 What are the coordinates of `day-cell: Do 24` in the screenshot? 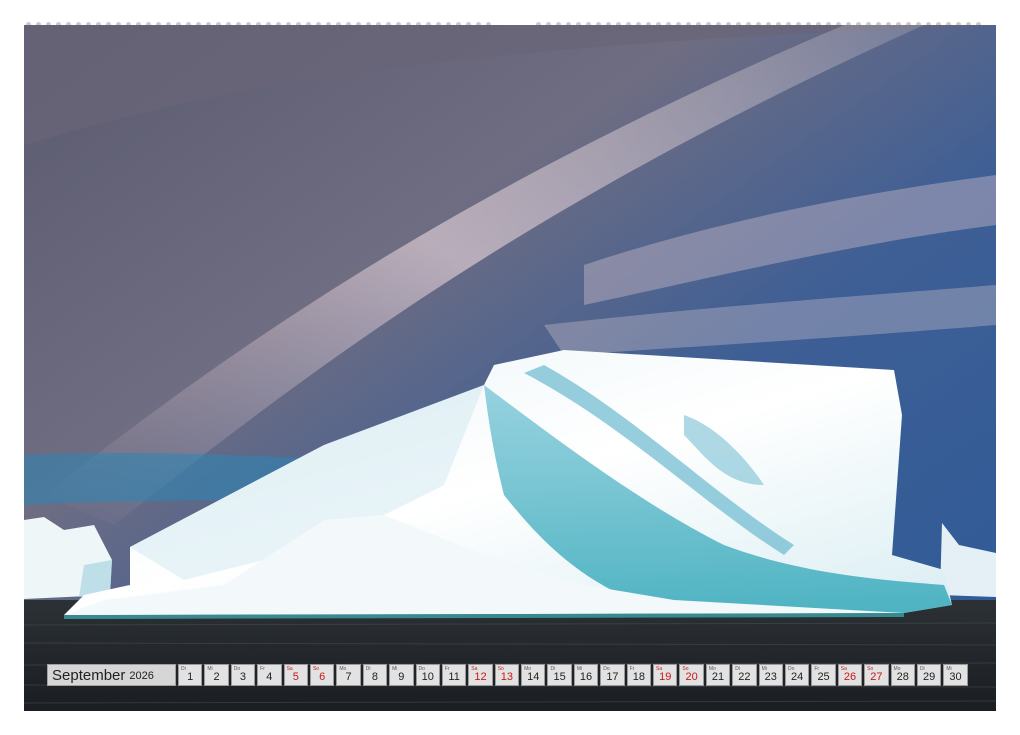 It's located at (797, 675).